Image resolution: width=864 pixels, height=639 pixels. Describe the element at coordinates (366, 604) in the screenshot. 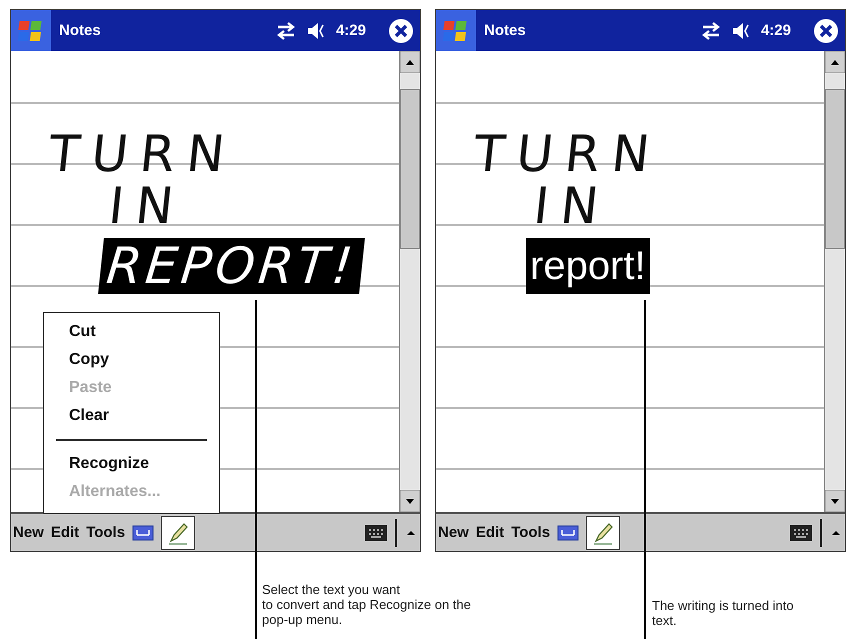

I see `caption-text: Select the text you want to convert and tap Recognize on the pop-up menu.` at that location.